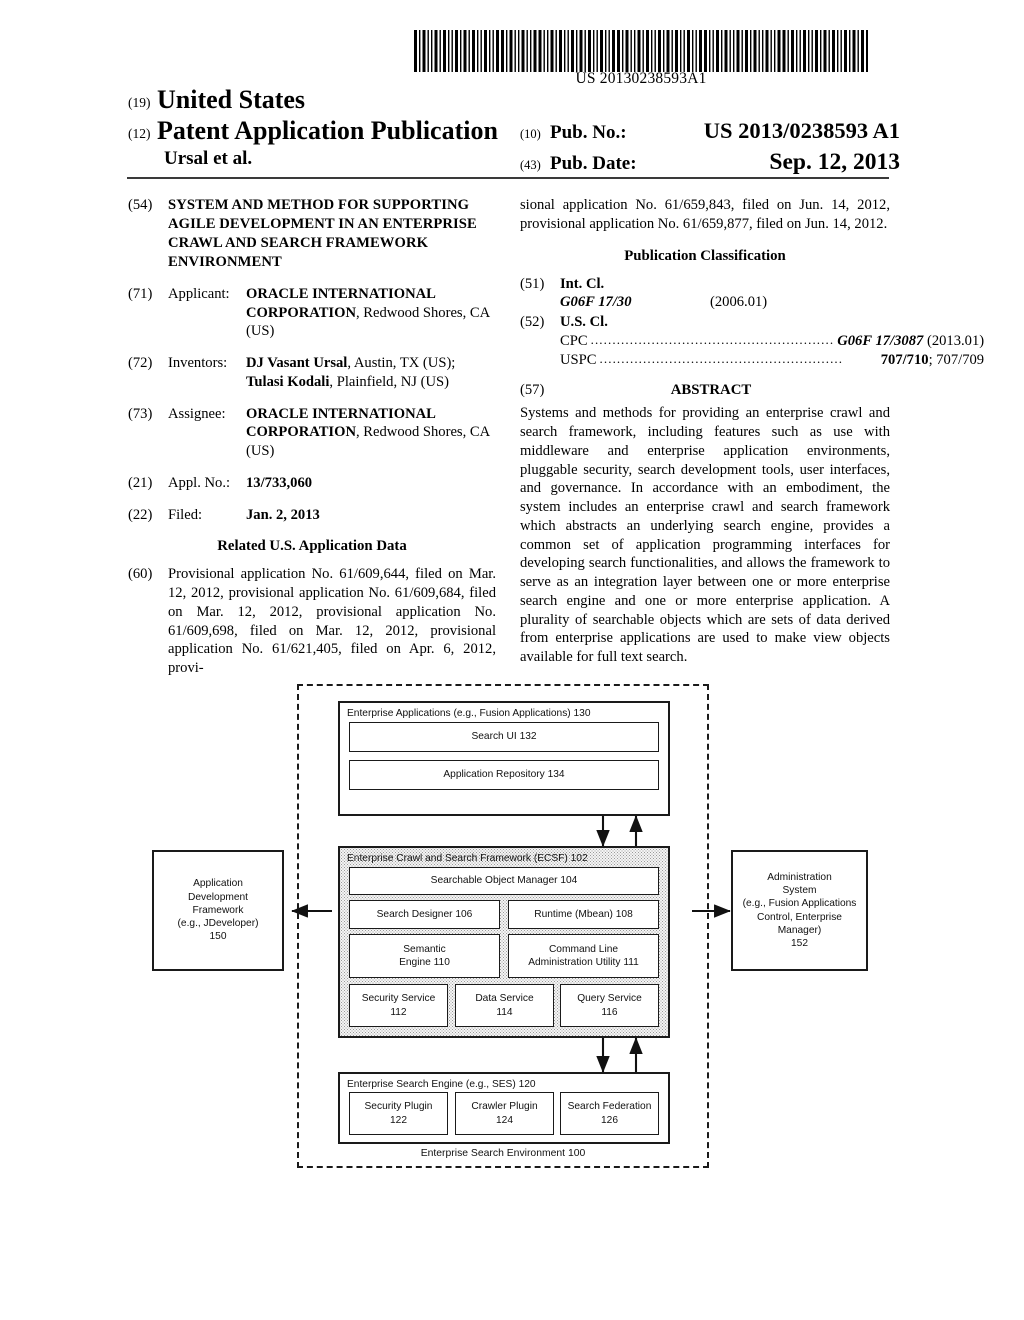  Describe the element at coordinates (530, 165) in the screenshot. I see `code-43: (43)` at that location.